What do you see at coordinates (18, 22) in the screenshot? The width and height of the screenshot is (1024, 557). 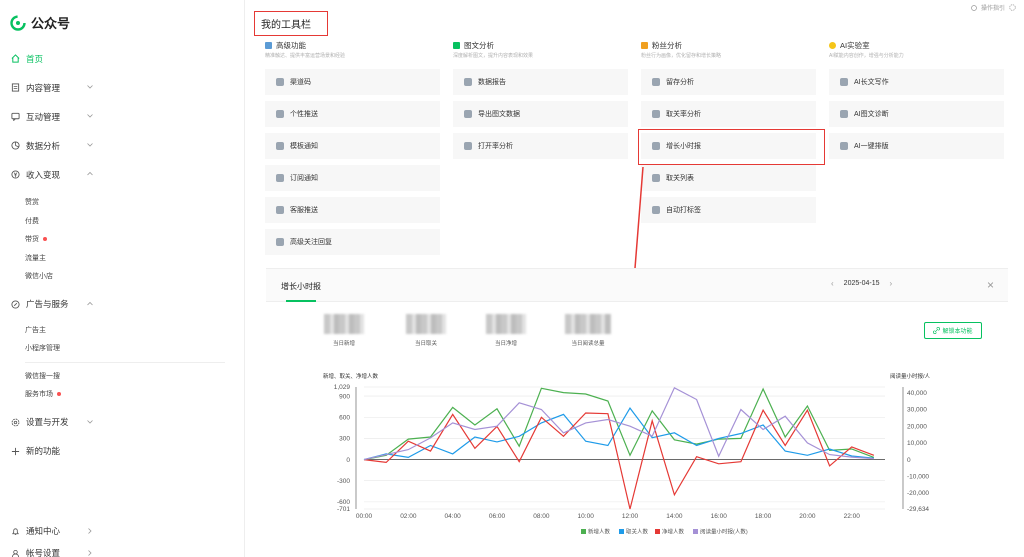 I see `wechat-official-logo-icon` at bounding box center [18, 22].